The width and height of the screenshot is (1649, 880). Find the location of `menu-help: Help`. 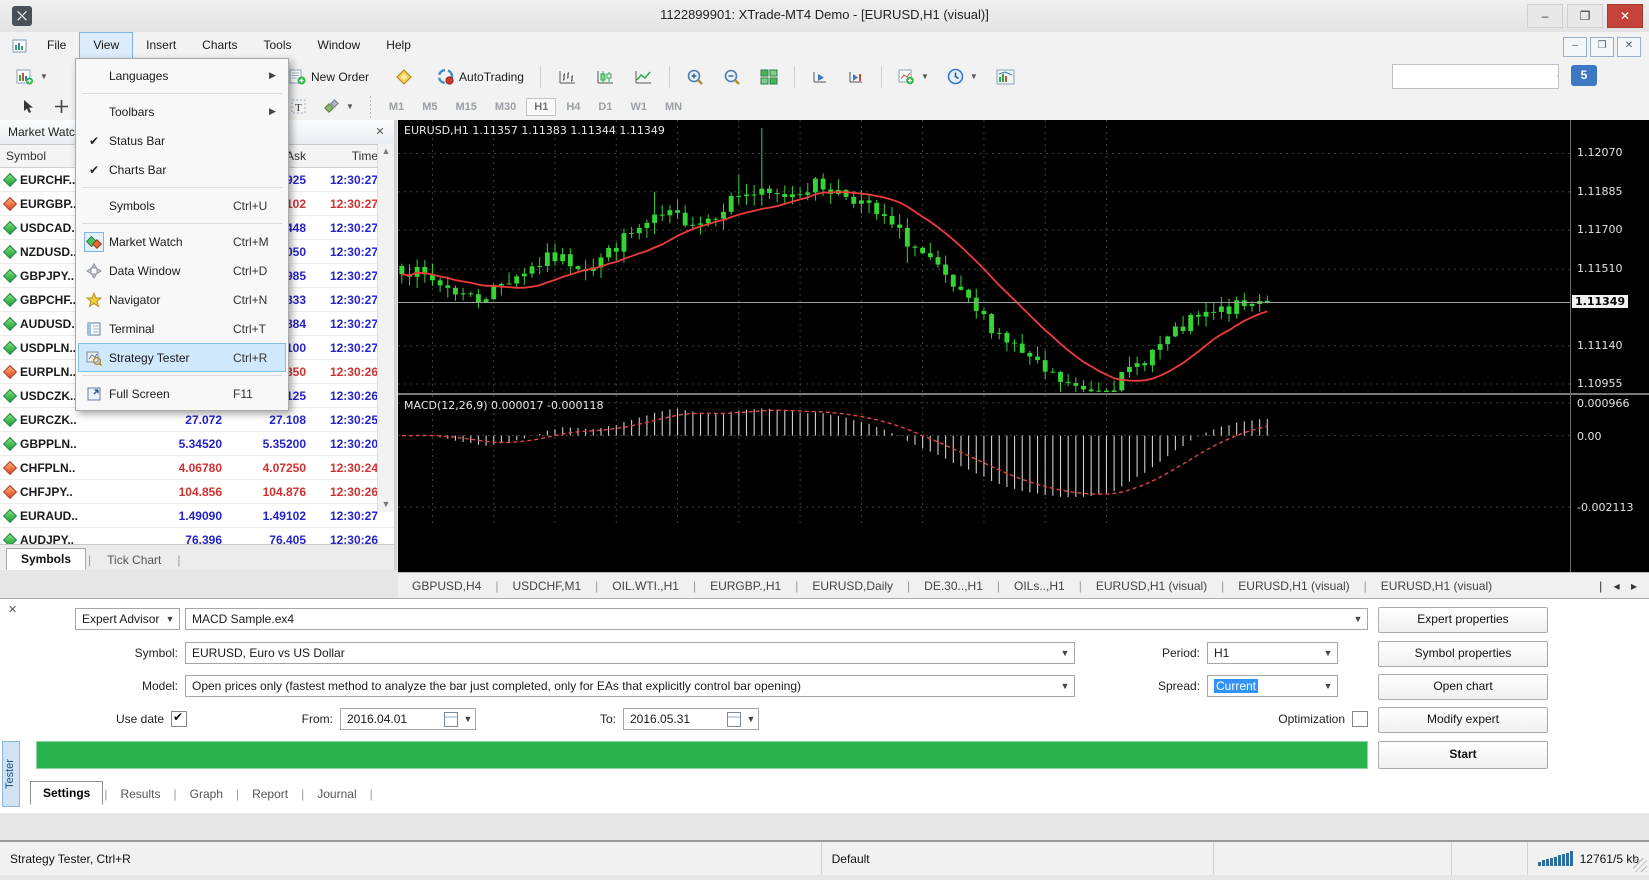

menu-help: Help is located at coordinates (398, 46).